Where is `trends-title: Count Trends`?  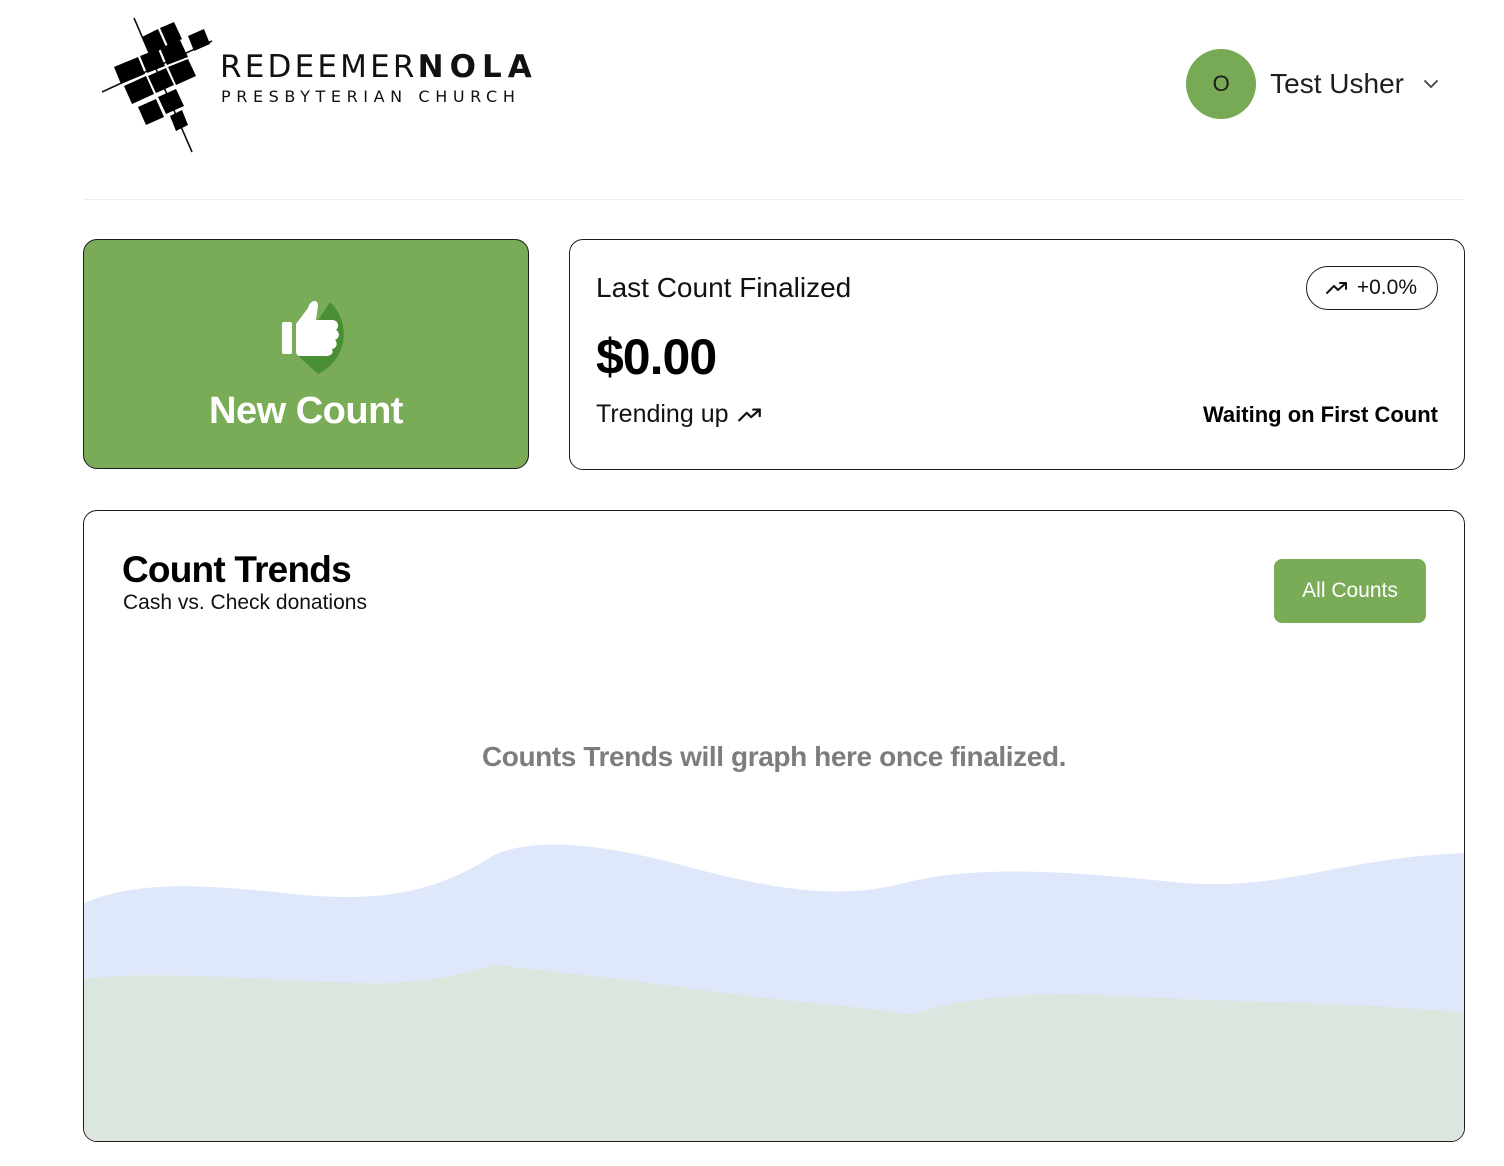 trends-title: Count Trends is located at coordinates (237, 569).